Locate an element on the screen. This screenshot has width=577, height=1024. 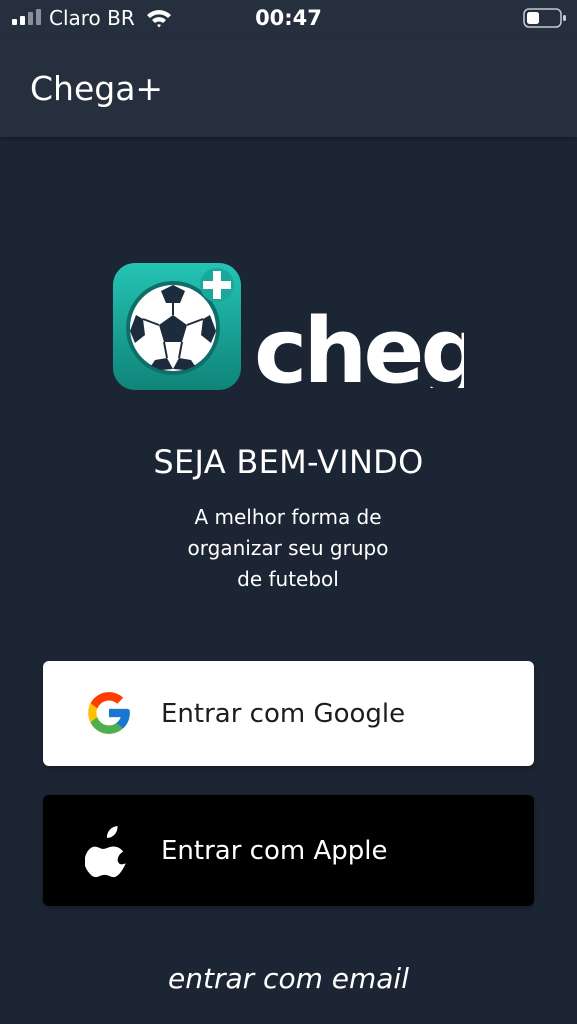
apple-button-label: Entrar com Apple is located at coordinates (274, 851).